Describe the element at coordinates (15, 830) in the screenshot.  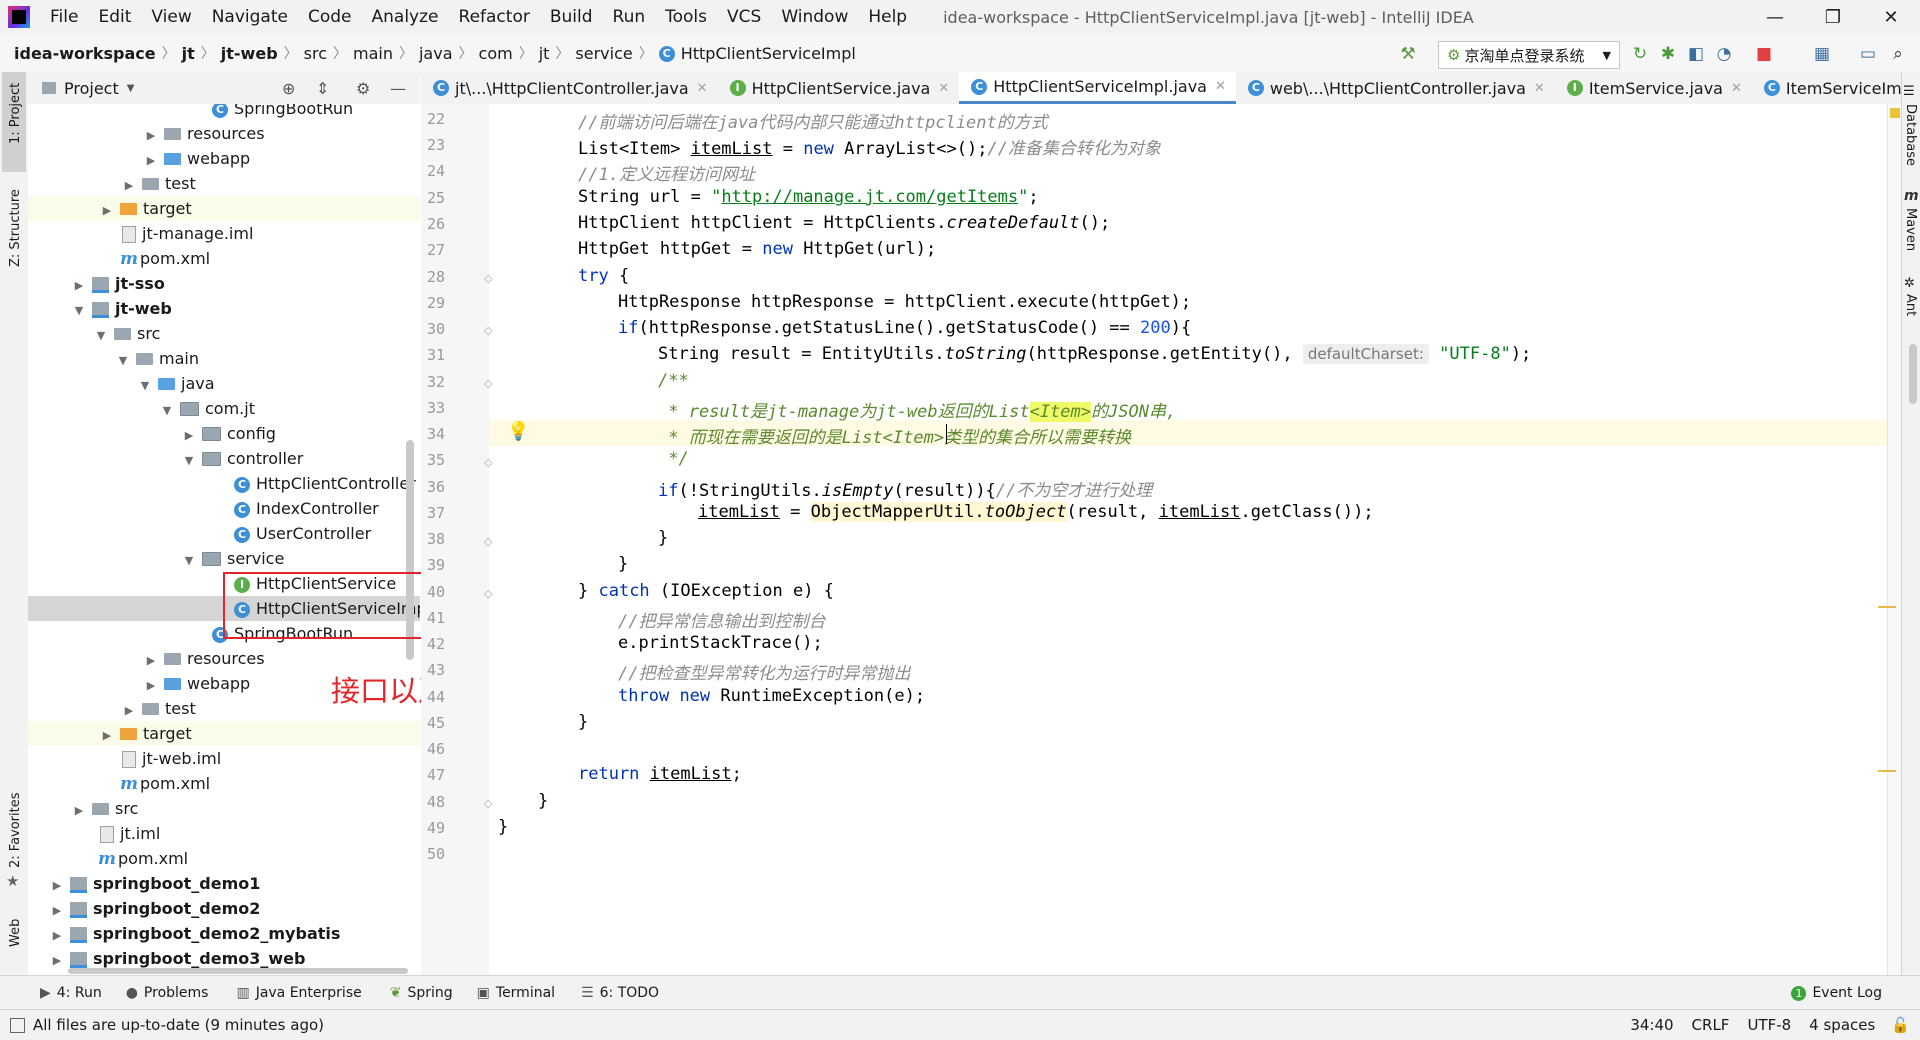
I see `favorites-tool-button: 2: Favorites` at that location.